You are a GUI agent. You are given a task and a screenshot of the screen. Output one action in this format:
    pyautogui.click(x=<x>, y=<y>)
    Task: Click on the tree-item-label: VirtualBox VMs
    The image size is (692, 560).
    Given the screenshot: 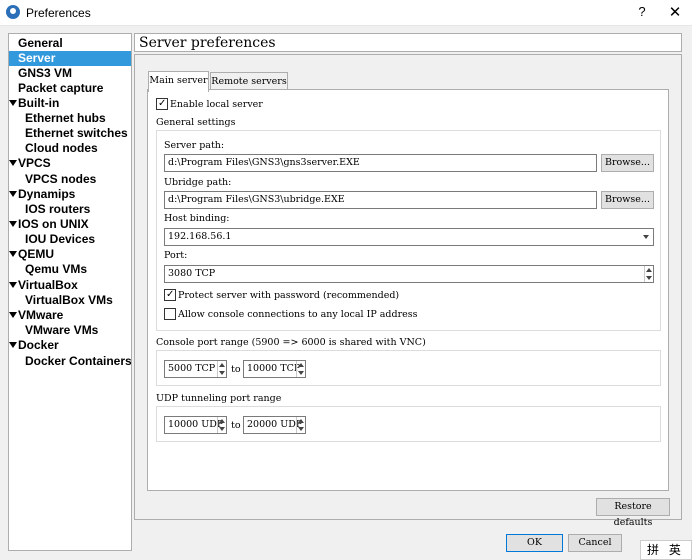 What is the action you would take?
    pyautogui.click(x=69, y=300)
    